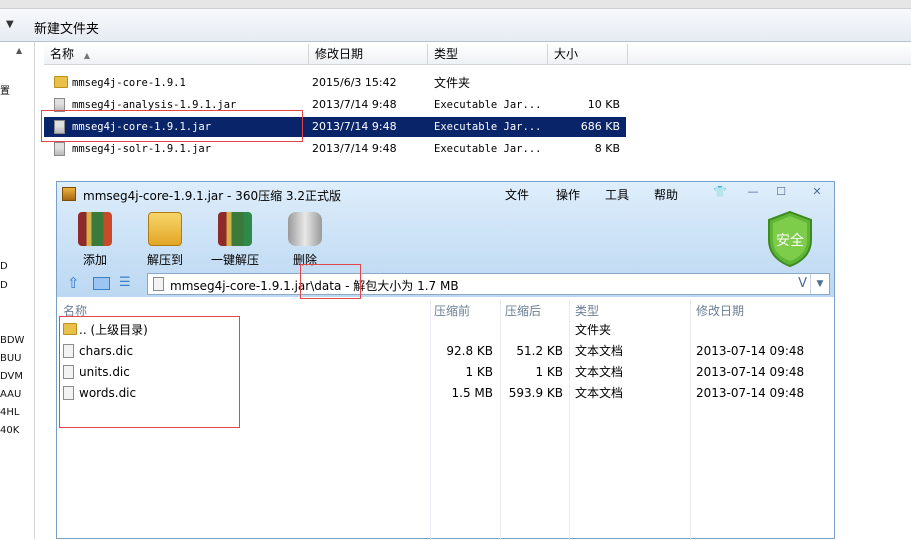 The width and height of the screenshot is (911, 540). Describe the element at coordinates (10, 412) in the screenshot. I see `nav-fragment: 4HL` at that location.